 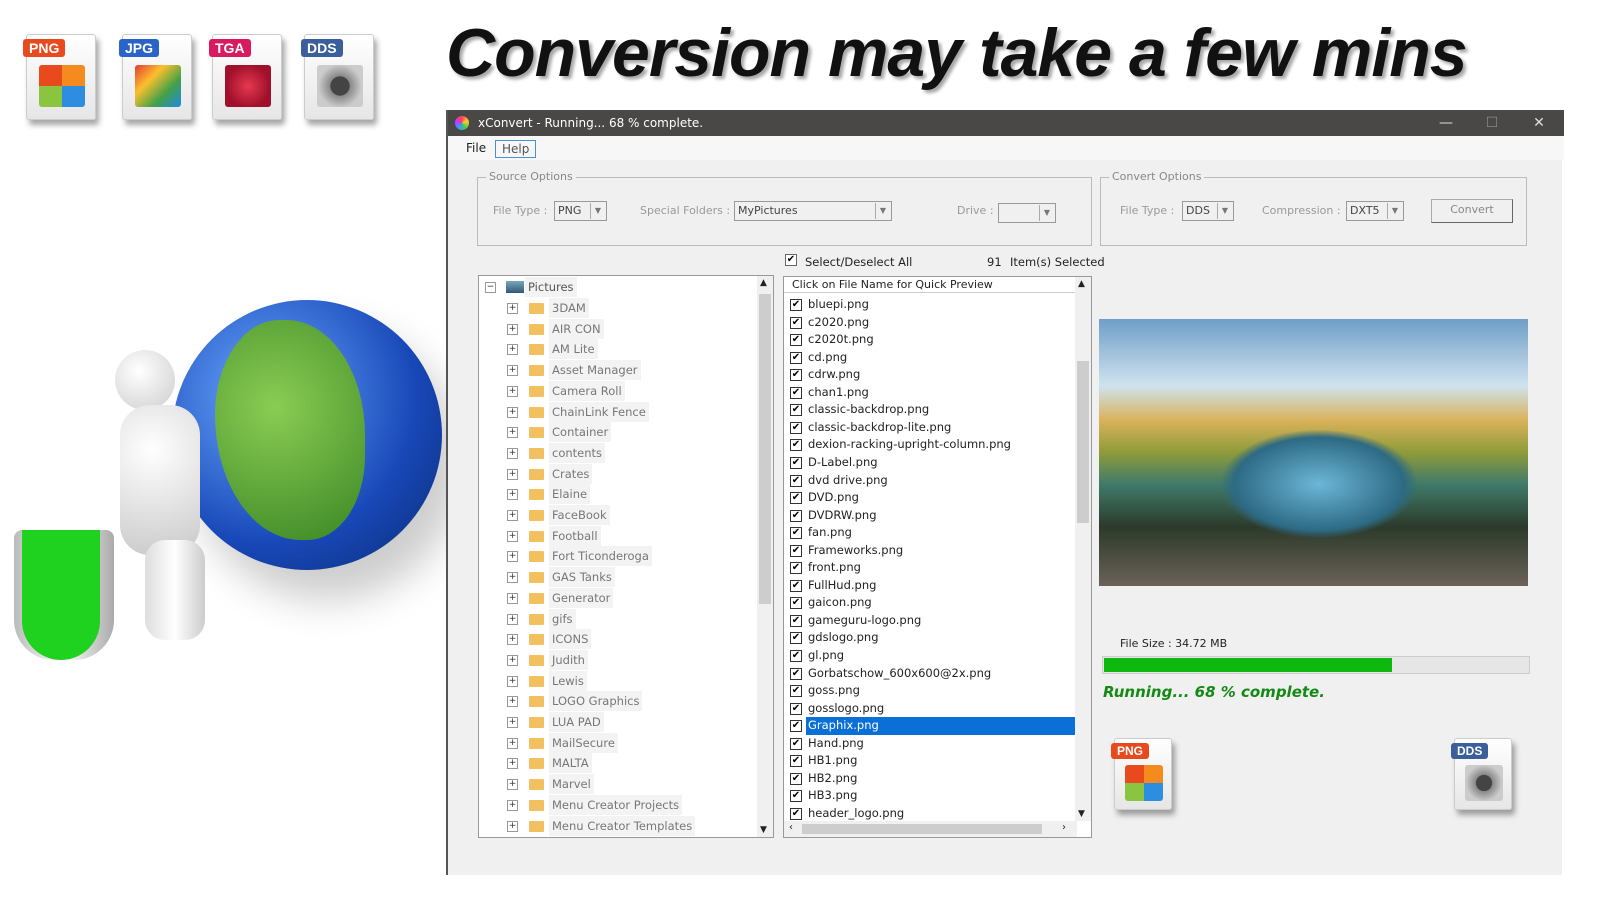 What do you see at coordinates (619, 473) in the screenshot?
I see `tree-folder: + Crates` at bounding box center [619, 473].